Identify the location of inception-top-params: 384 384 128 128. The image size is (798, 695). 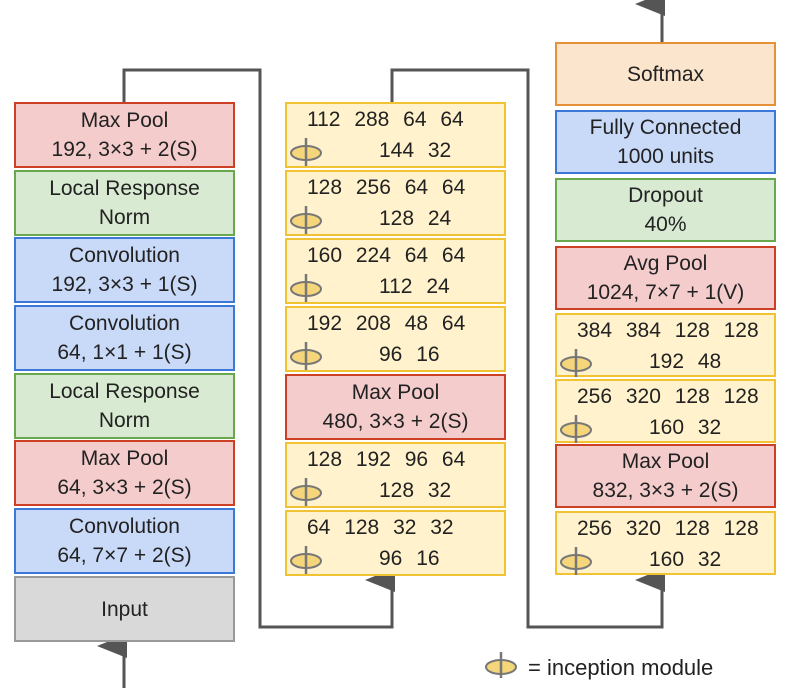
(668, 330).